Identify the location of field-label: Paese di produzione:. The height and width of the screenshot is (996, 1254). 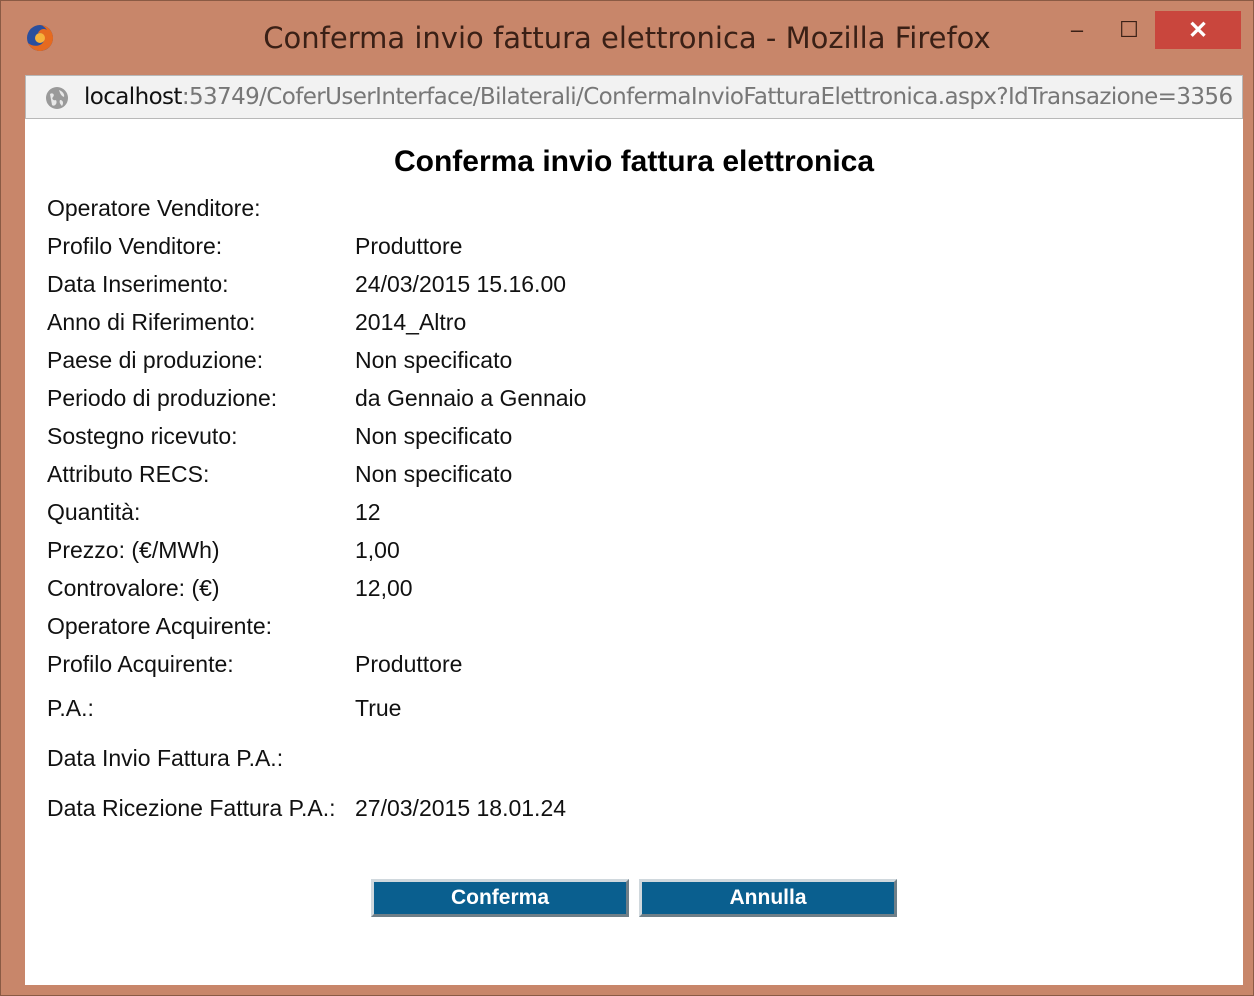
(155, 360).